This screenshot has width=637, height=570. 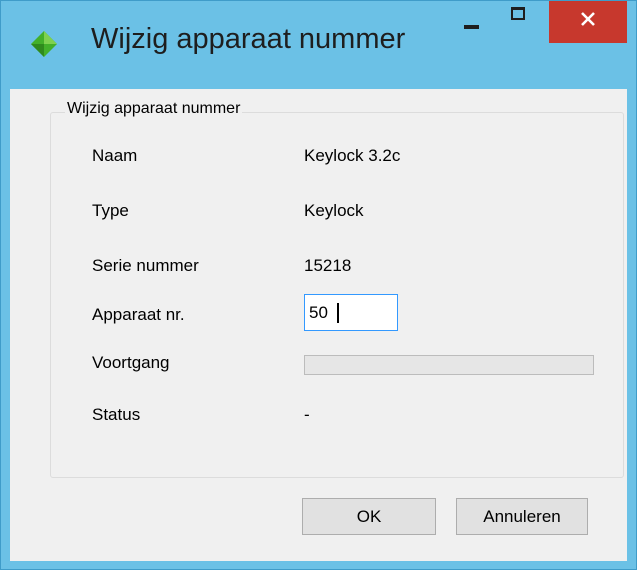 What do you see at coordinates (328, 265) in the screenshot?
I see `serie-nummer-value: 15218` at bounding box center [328, 265].